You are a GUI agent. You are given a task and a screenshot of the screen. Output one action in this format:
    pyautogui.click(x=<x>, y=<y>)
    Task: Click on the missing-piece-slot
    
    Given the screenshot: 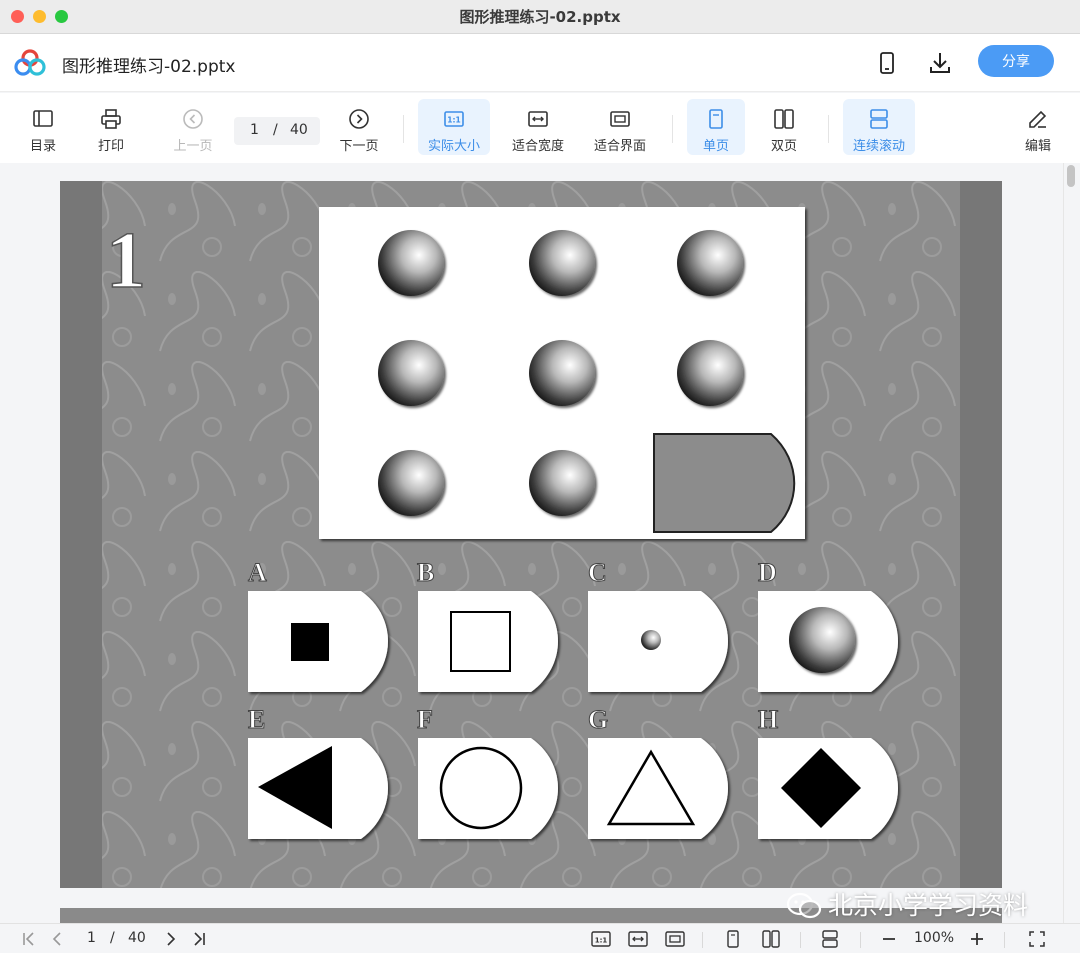 What is the action you would take?
    pyautogui.click(x=724, y=483)
    